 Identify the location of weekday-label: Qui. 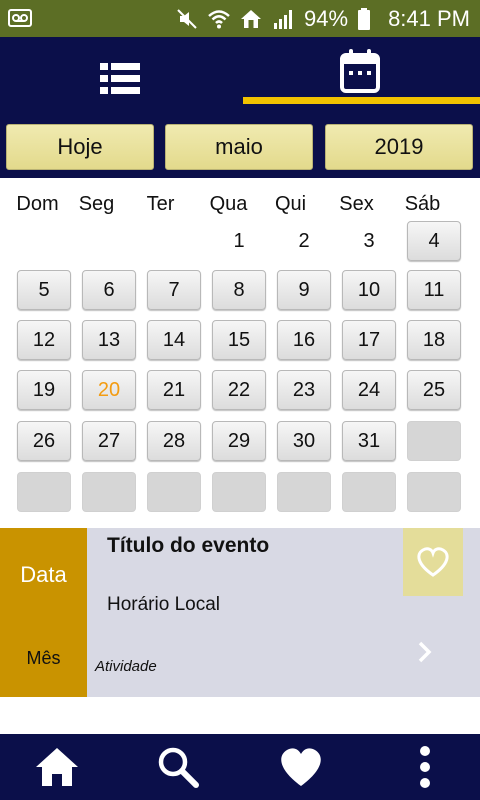
(290, 204).